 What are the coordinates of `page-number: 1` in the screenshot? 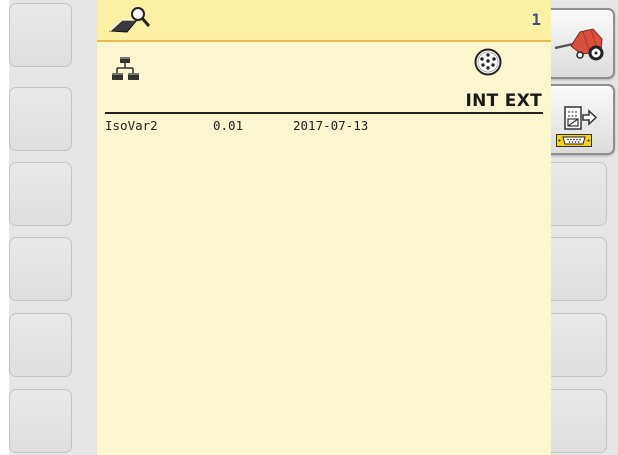 It's located at (536, 19).